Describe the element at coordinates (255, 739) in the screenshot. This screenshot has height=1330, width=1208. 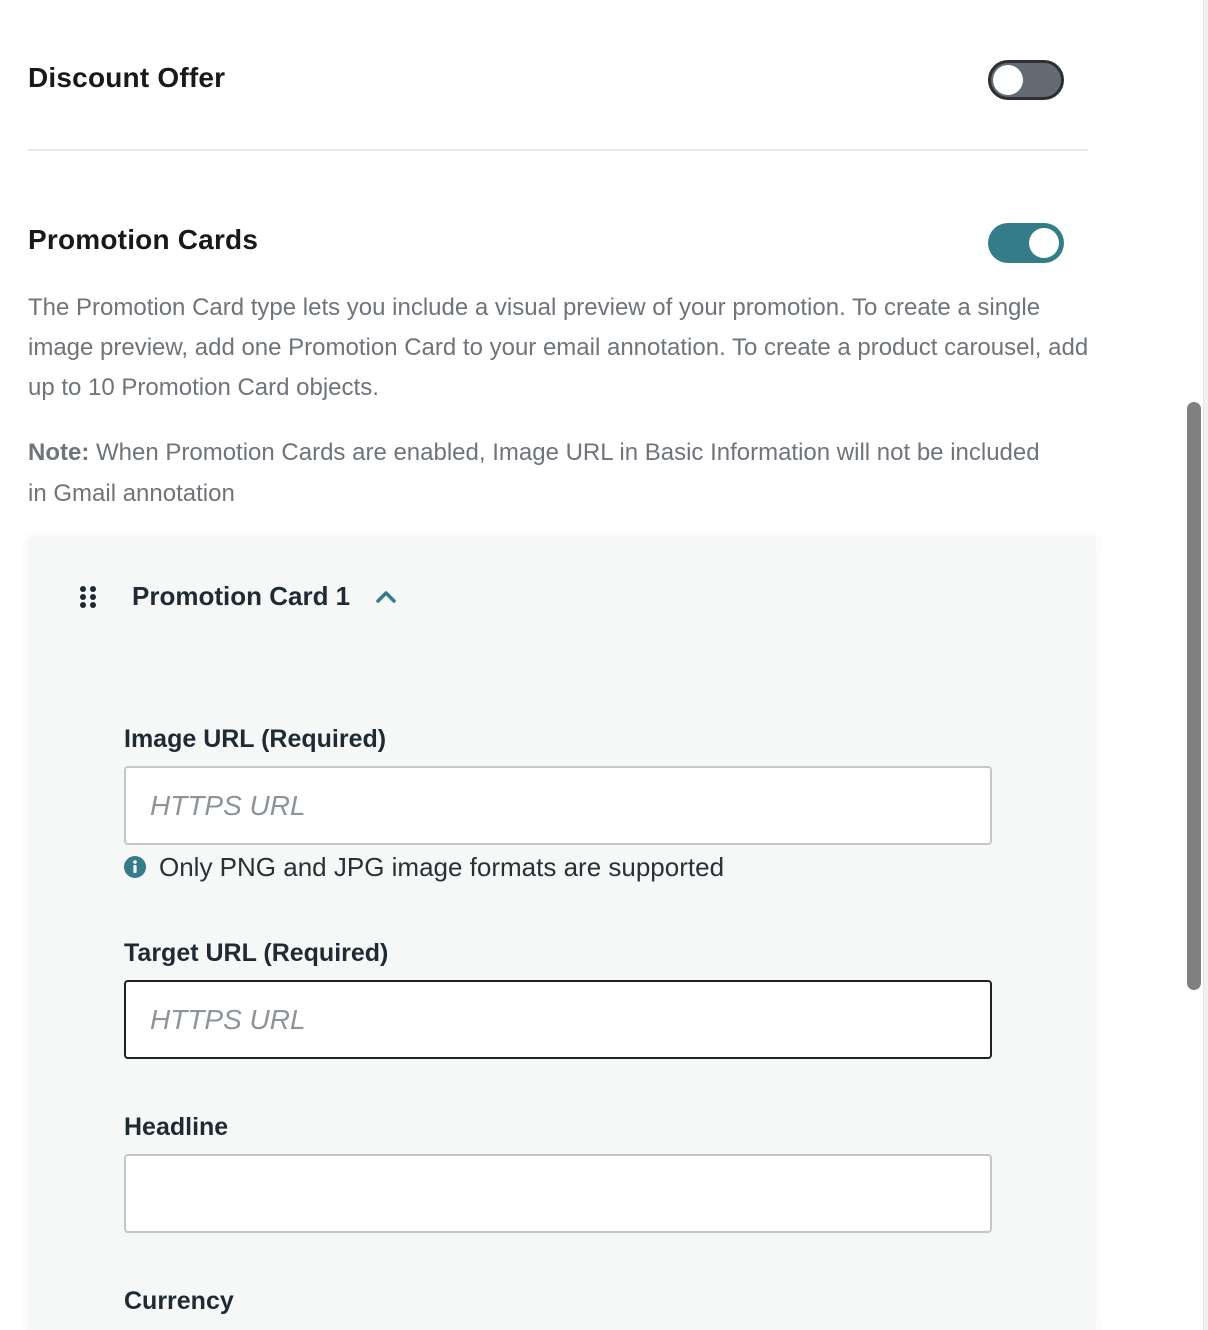
I see `image-url-label: Image URL (Required)` at that location.